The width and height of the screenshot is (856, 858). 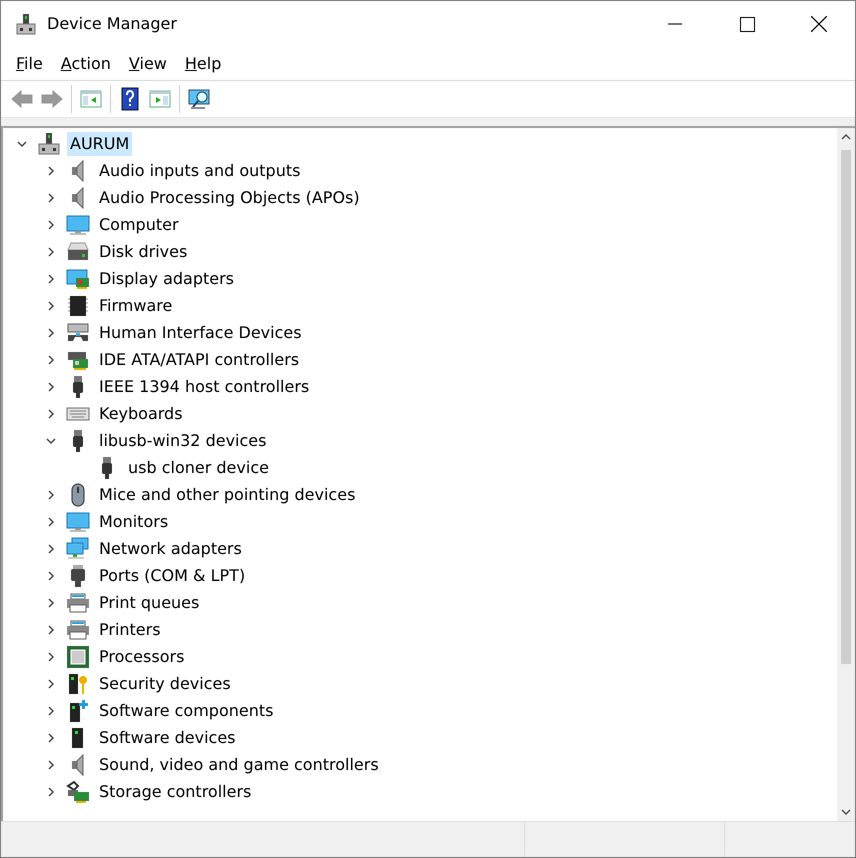 I want to click on processor-icon, so click(x=78, y=656).